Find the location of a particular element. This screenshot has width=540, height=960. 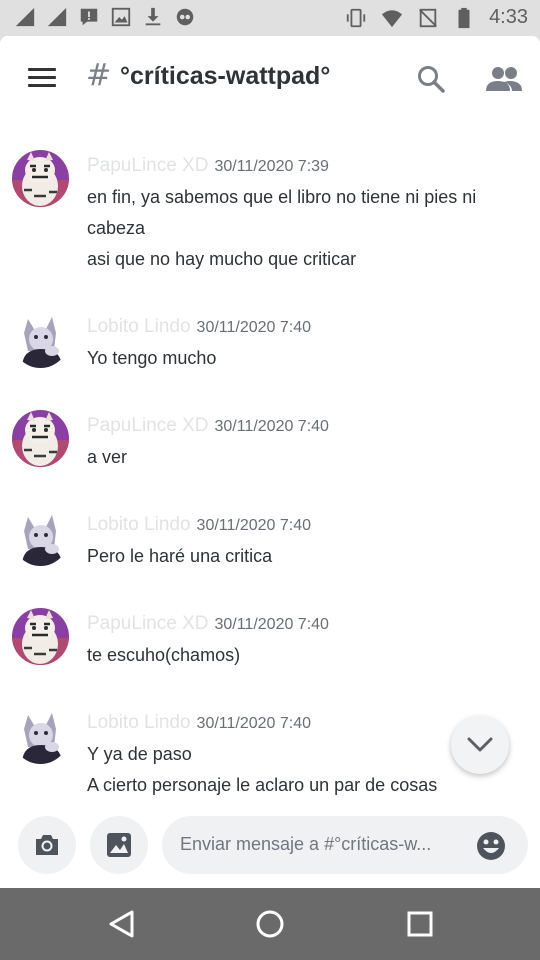

emoji-icon is located at coordinates (491, 846).